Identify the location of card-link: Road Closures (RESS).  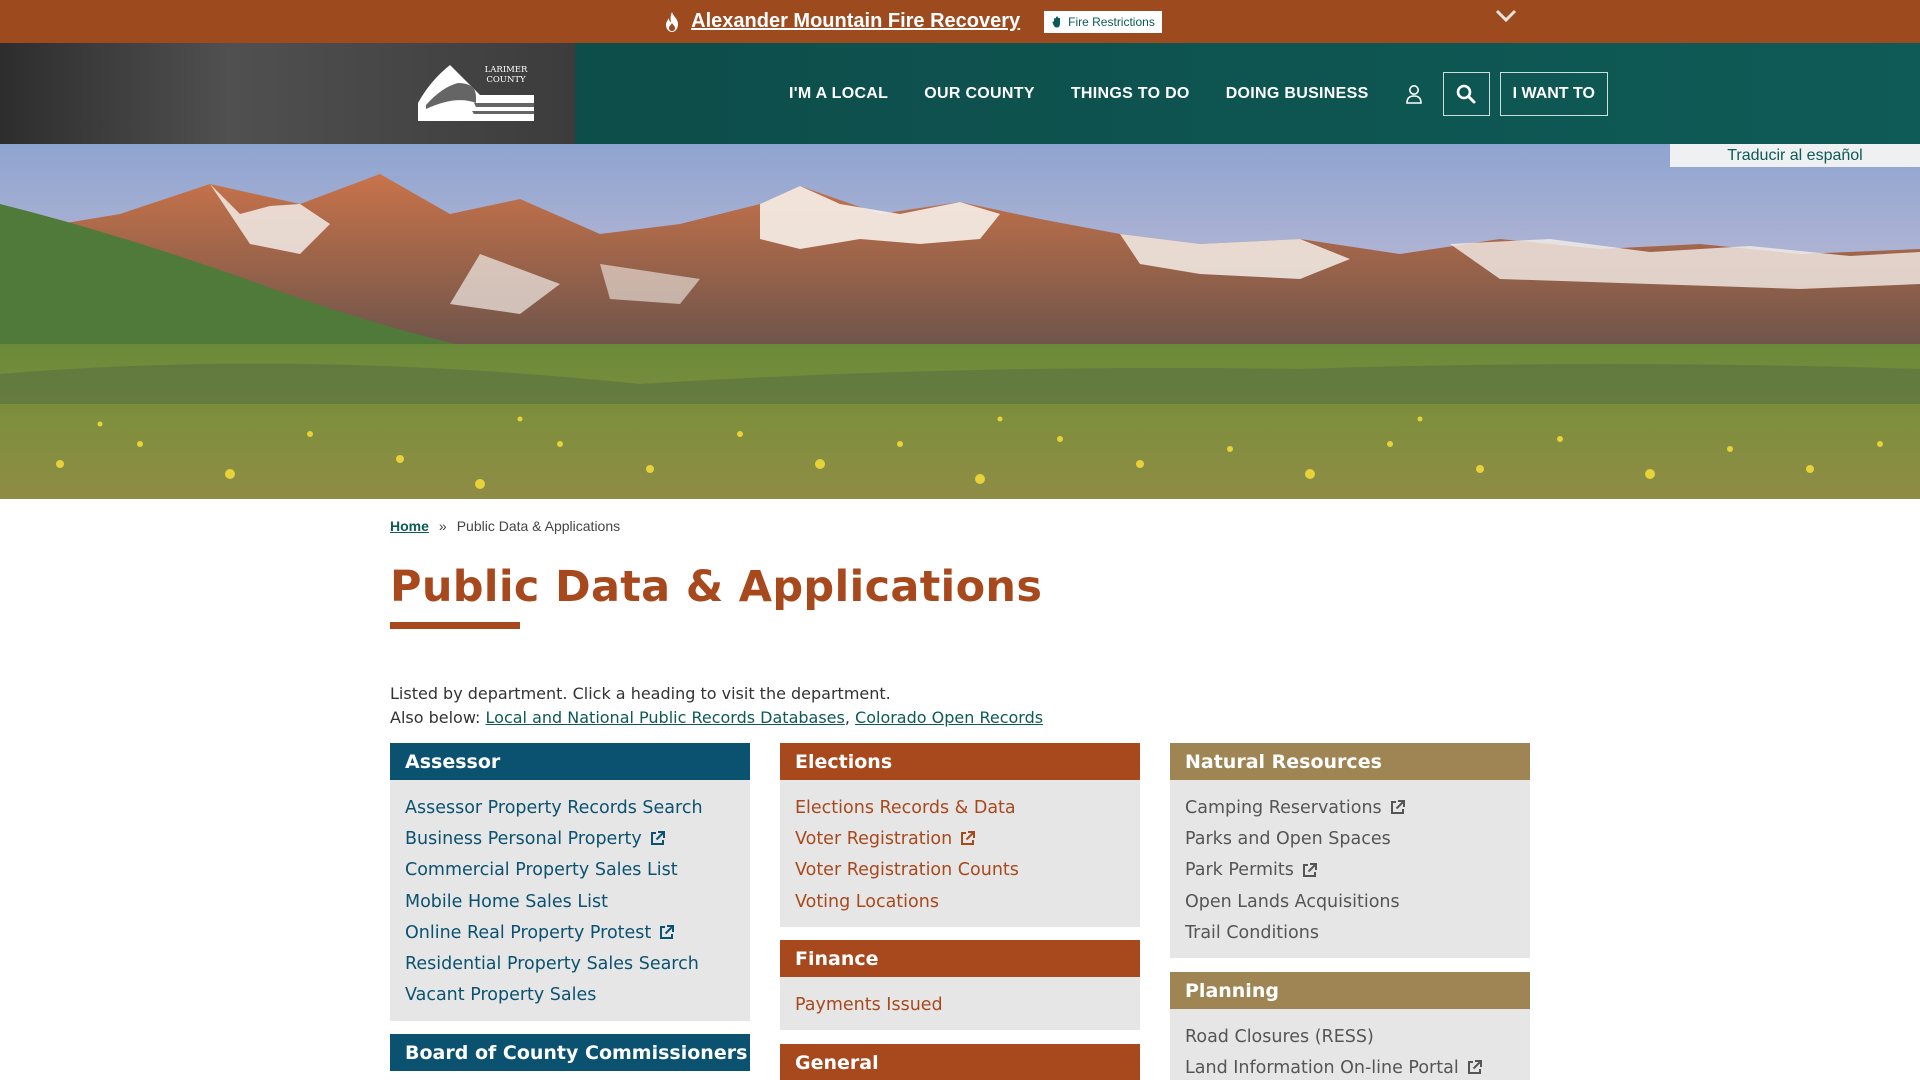
(1350, 1036).